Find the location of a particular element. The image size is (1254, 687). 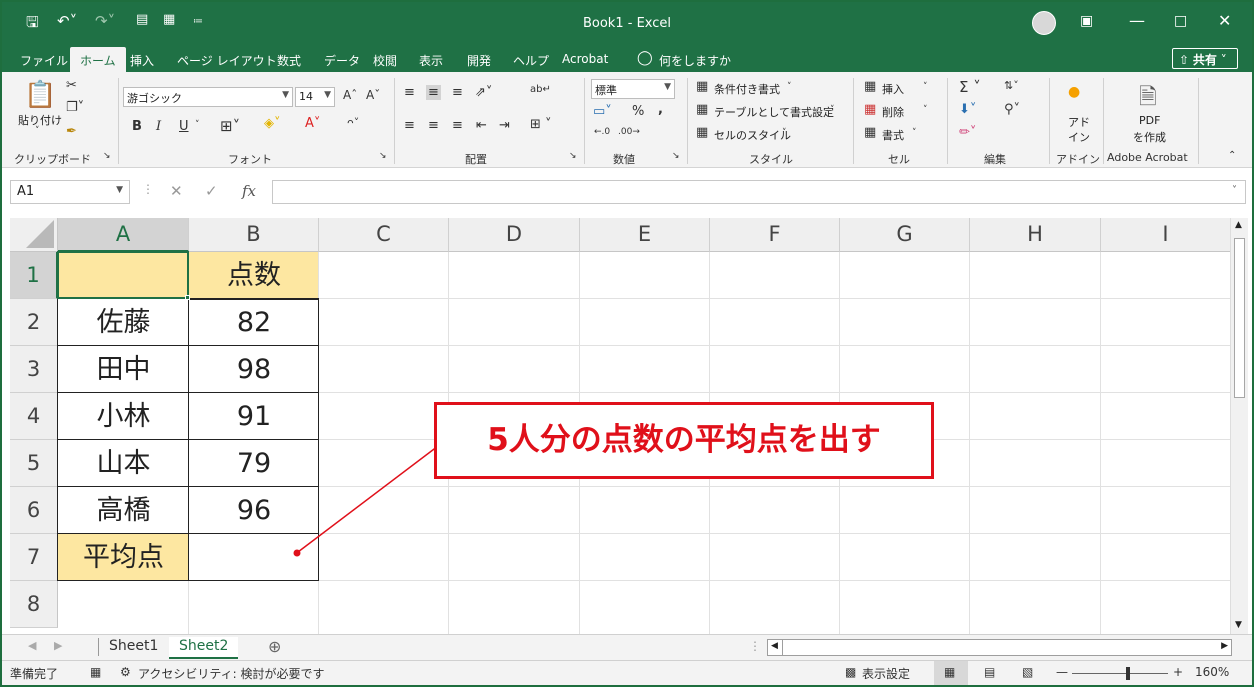

column-header-i: I is located at coordinates (1165, 235).